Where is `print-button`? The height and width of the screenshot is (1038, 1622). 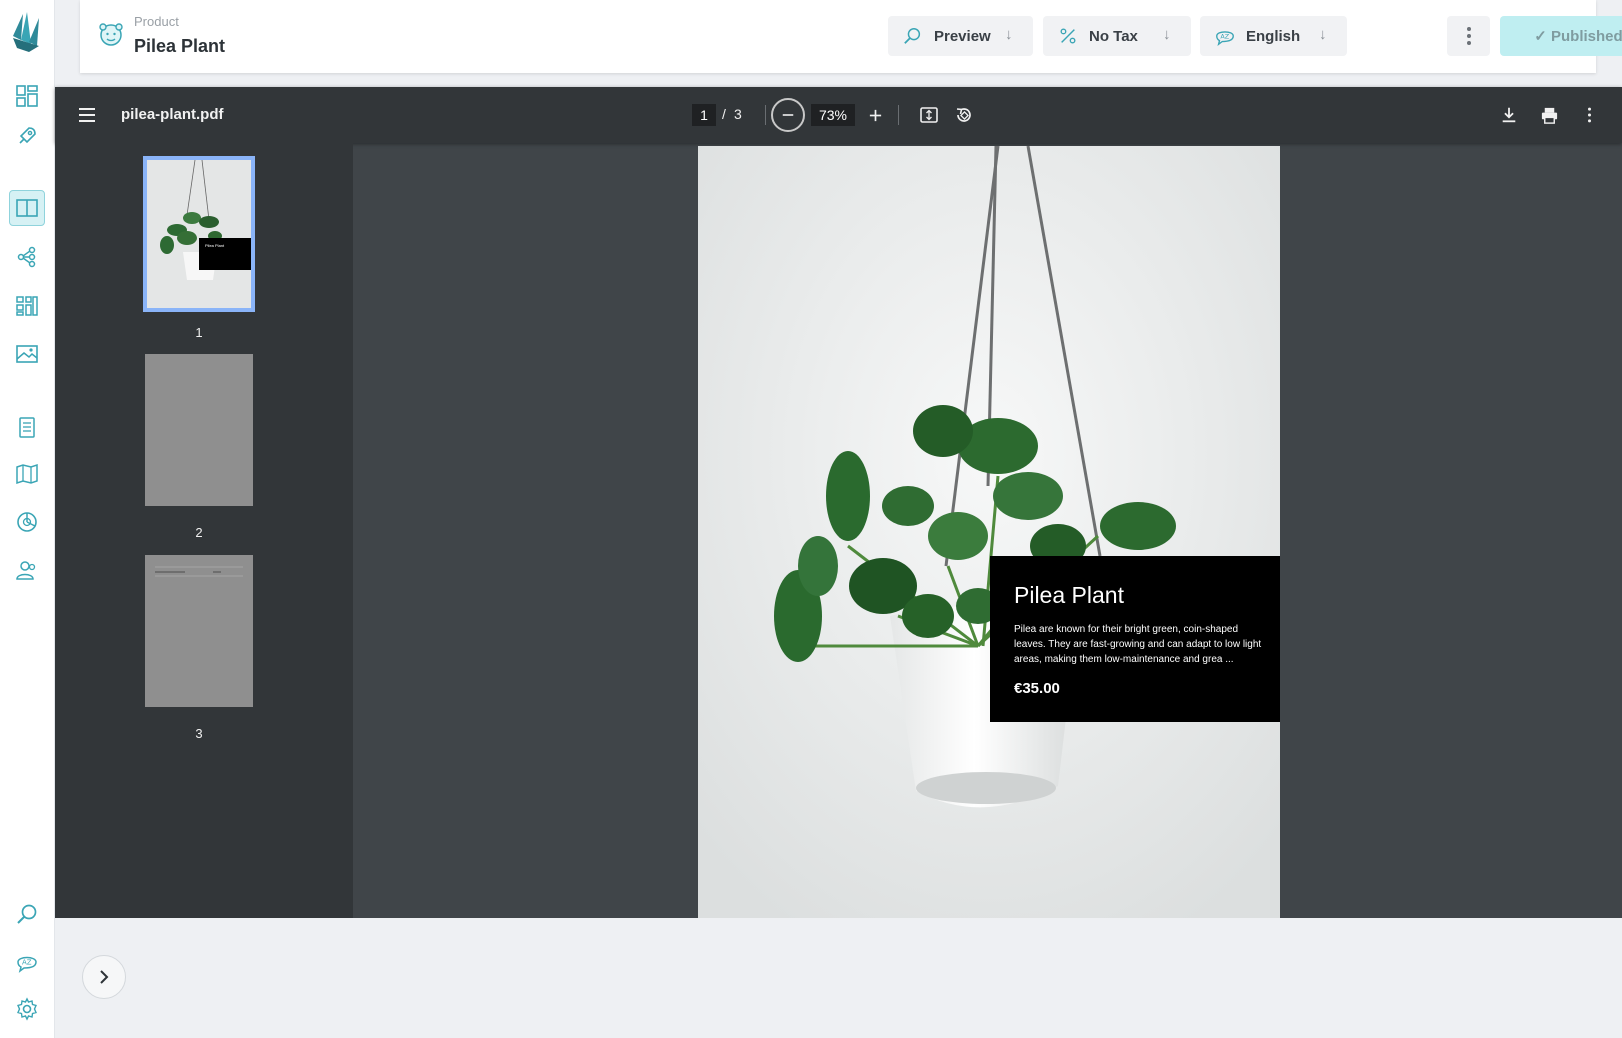 print-button is located at coordinates (1549, 115).